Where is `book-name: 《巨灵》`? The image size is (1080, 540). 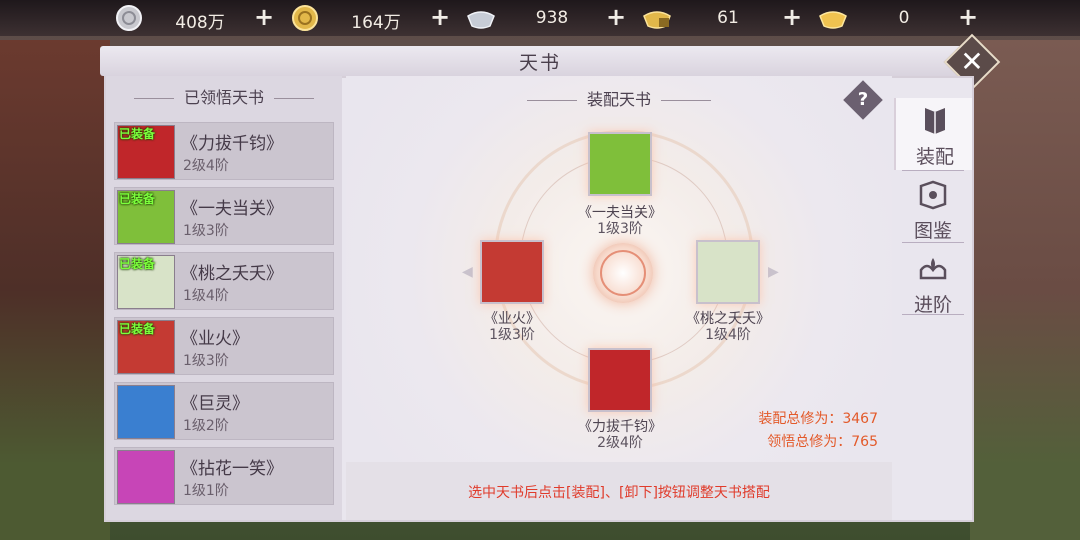
book-name: 《巨灵》 is located at coordinates (215, 404).